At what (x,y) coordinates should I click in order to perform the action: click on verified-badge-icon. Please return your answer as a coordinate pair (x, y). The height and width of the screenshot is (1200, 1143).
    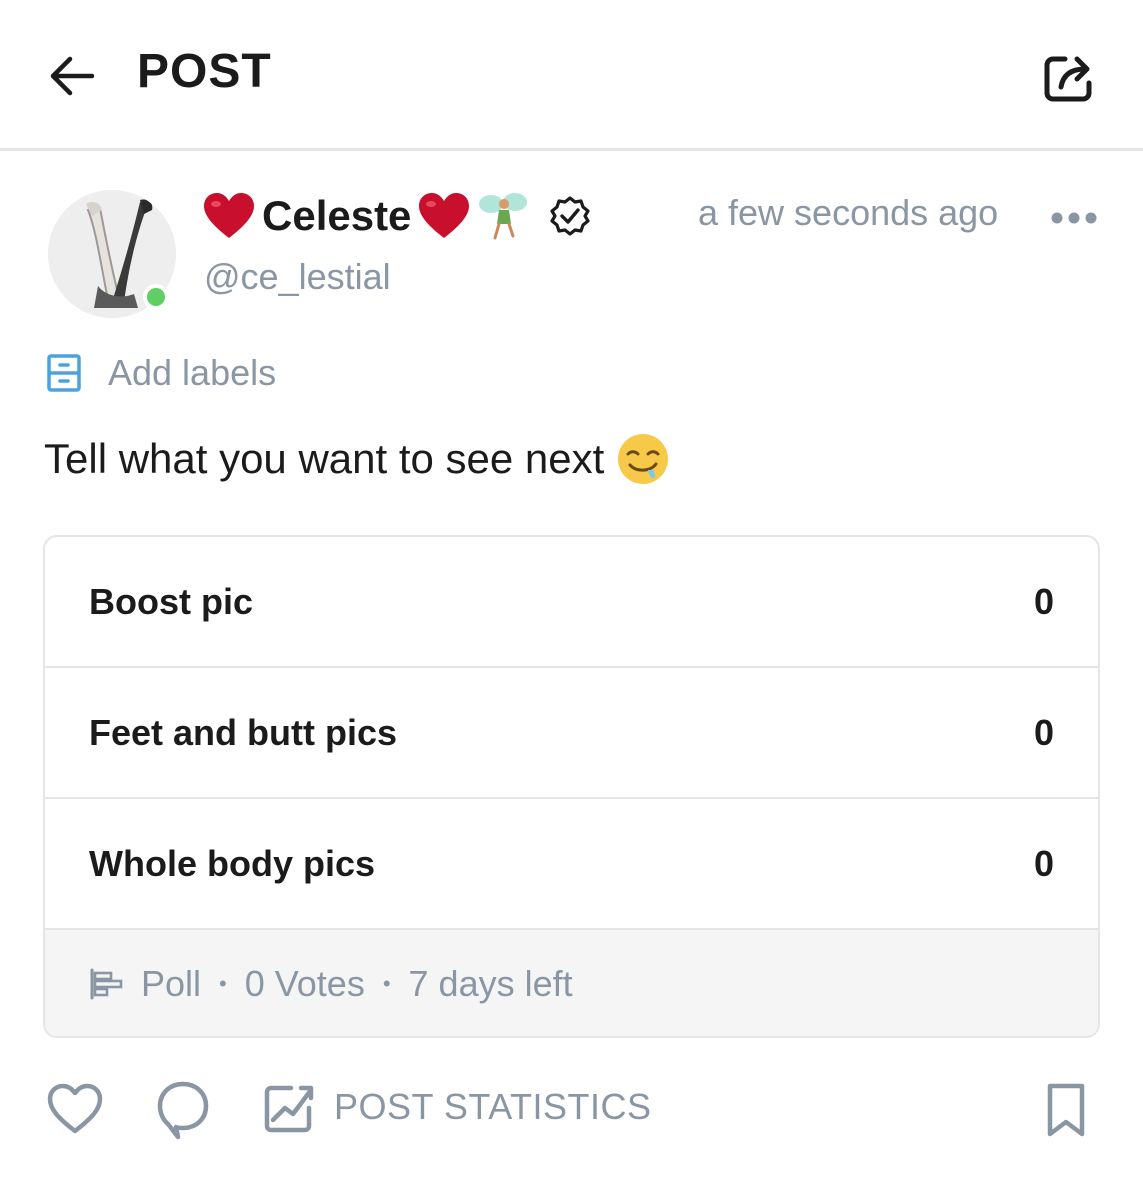
    Looking at the image, I should click on (570, 216).